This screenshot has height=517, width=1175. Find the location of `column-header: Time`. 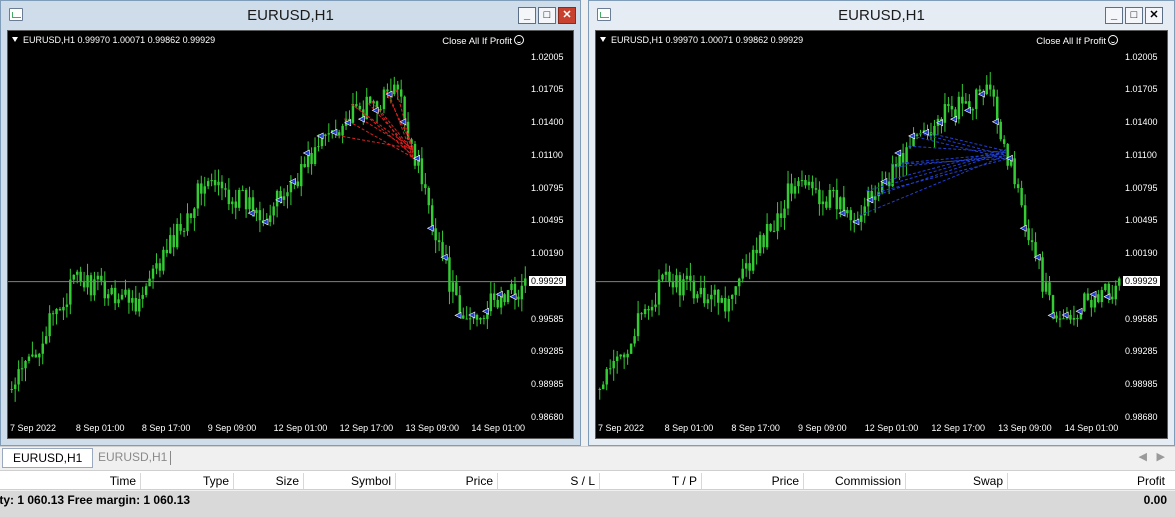

column-header: Time is located at coordinates (123, 481).